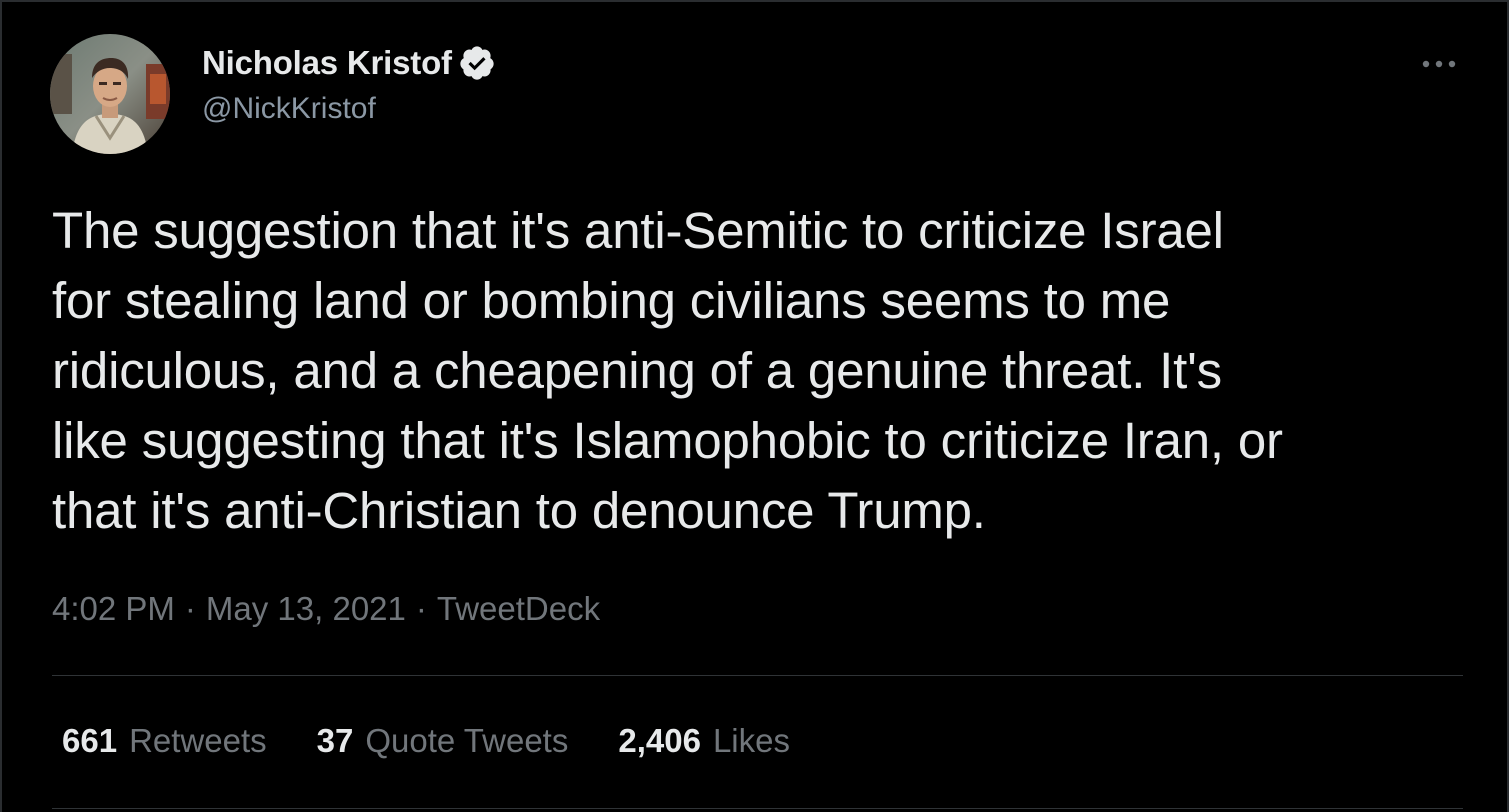 The image size is (1509, 812). What do you see at coordinates (659, 740) in the screenshot?
I see `likes-count: 2,406` at bounding box center [659, 740].